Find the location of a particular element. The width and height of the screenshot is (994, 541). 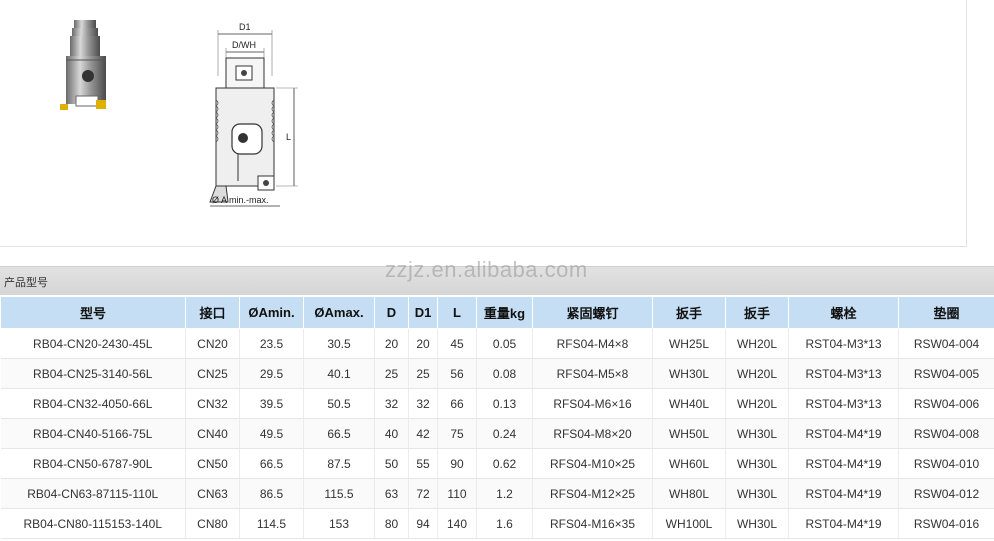

table-cell: RST04-M3*13 is located at coordinates (843, 343).